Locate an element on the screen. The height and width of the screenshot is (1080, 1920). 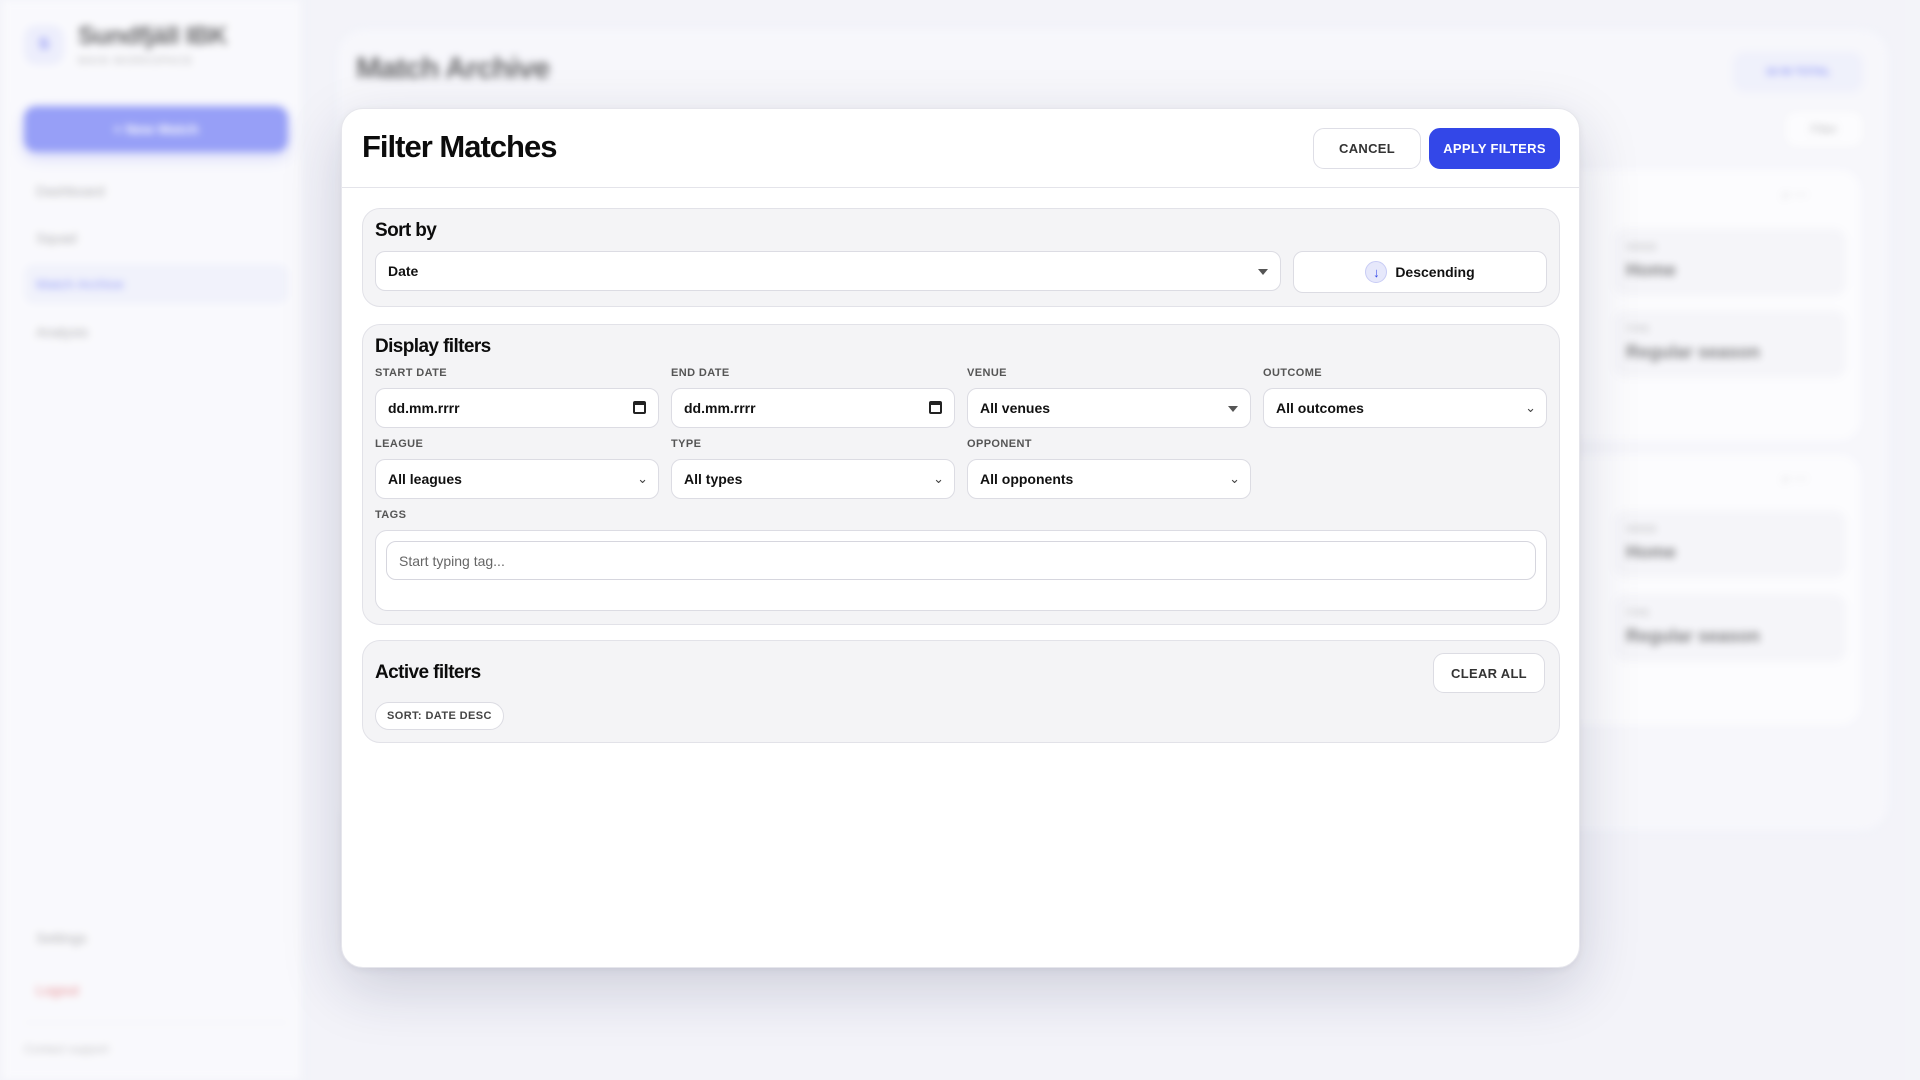
apply-filters-button: APPLY FILTERS is located at coordinates (1494, 148).